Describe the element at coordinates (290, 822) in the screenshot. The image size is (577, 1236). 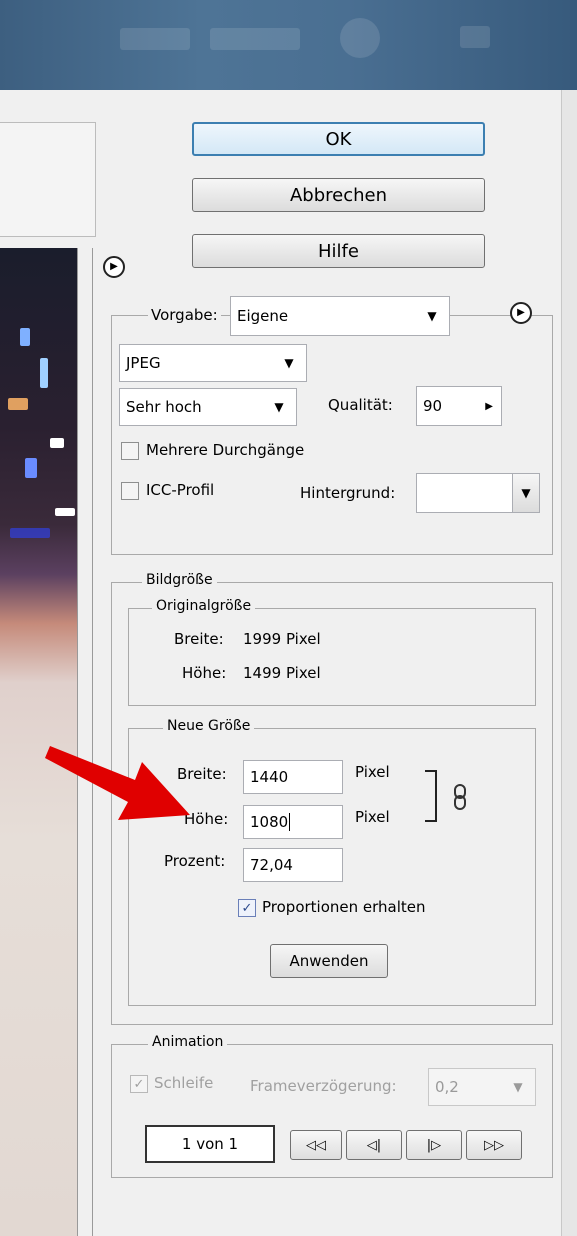
I see `text-cursor` at that location.